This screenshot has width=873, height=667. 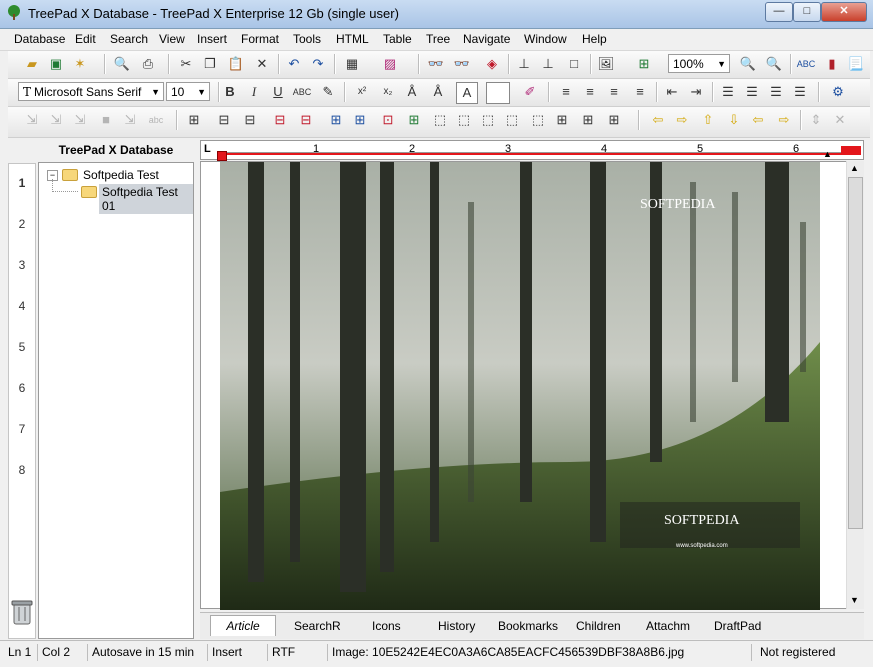 What do you see at coordinates (278, 92) in the screenshot?
I see `underline-button: U` at bounding box center [278, 92].